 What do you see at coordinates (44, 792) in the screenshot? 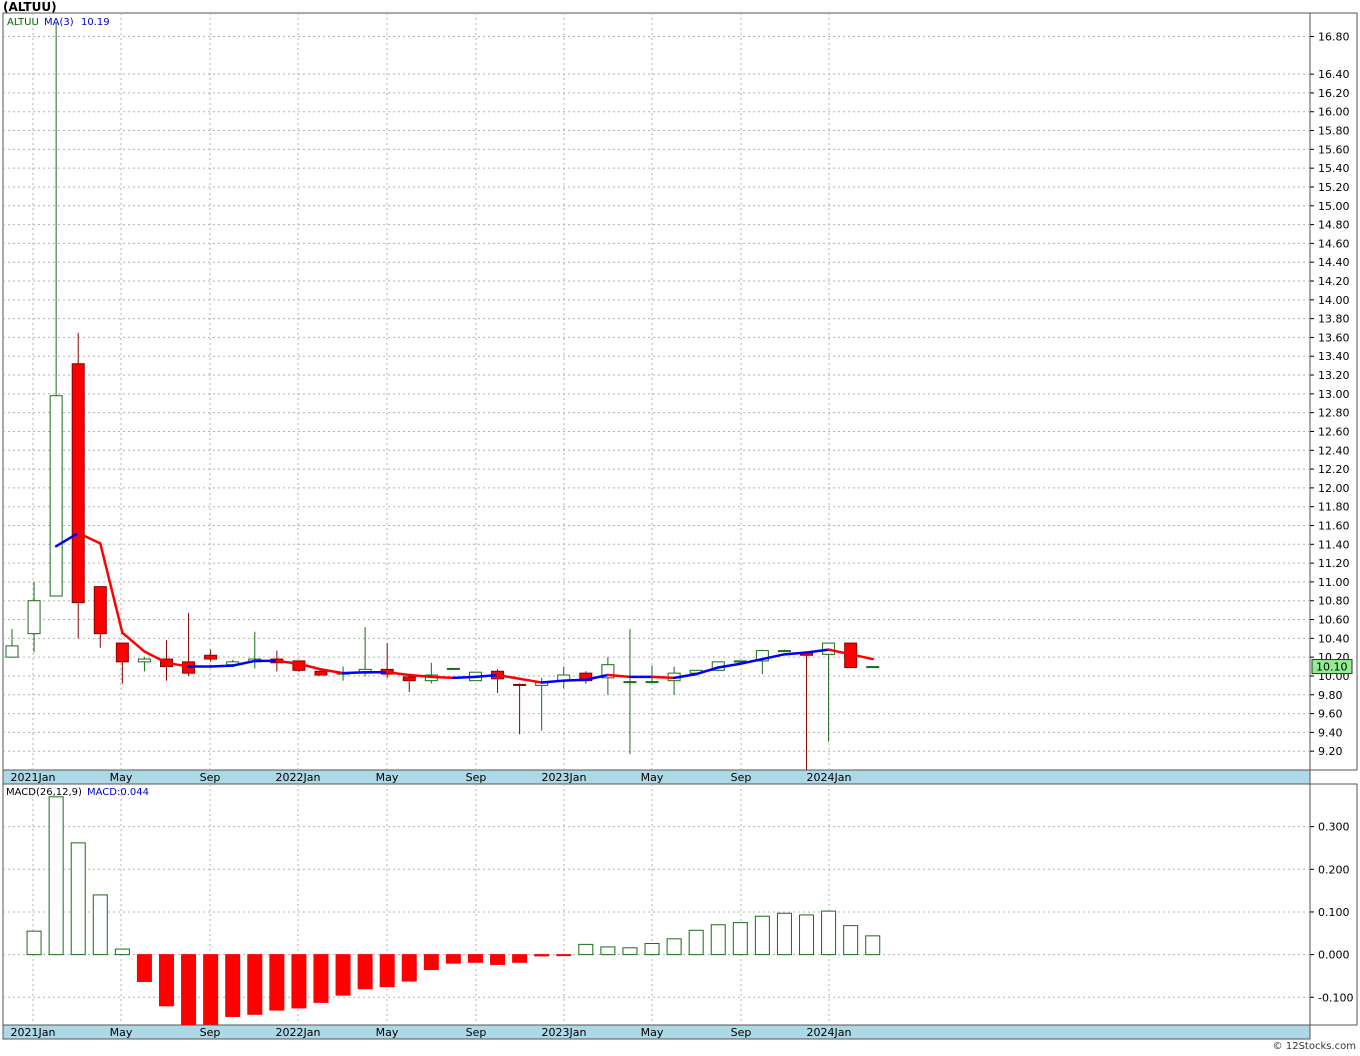
I see `macd-legend-label: MACD(26,12,9)` at bounding box center [44, 792].